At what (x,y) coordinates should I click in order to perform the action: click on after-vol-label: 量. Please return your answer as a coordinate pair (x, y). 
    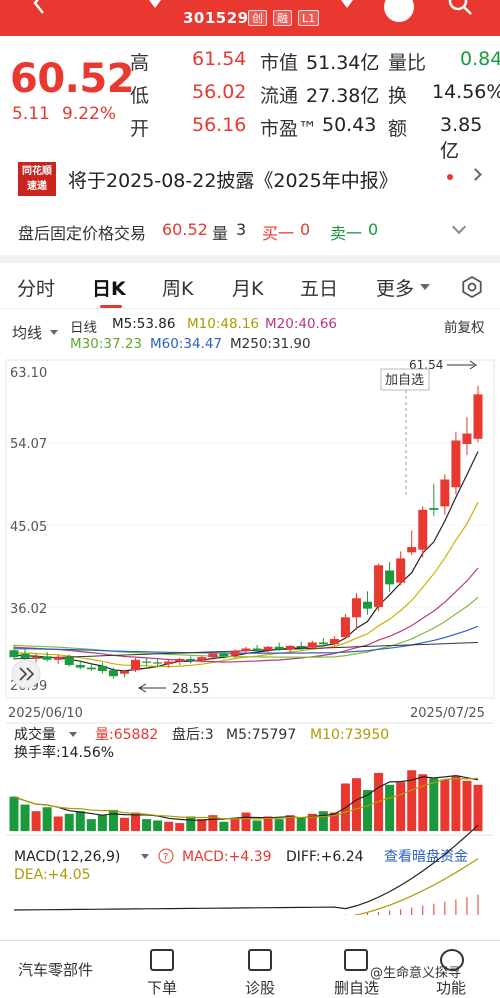
    Looking at the image, I should click on (220, 233).